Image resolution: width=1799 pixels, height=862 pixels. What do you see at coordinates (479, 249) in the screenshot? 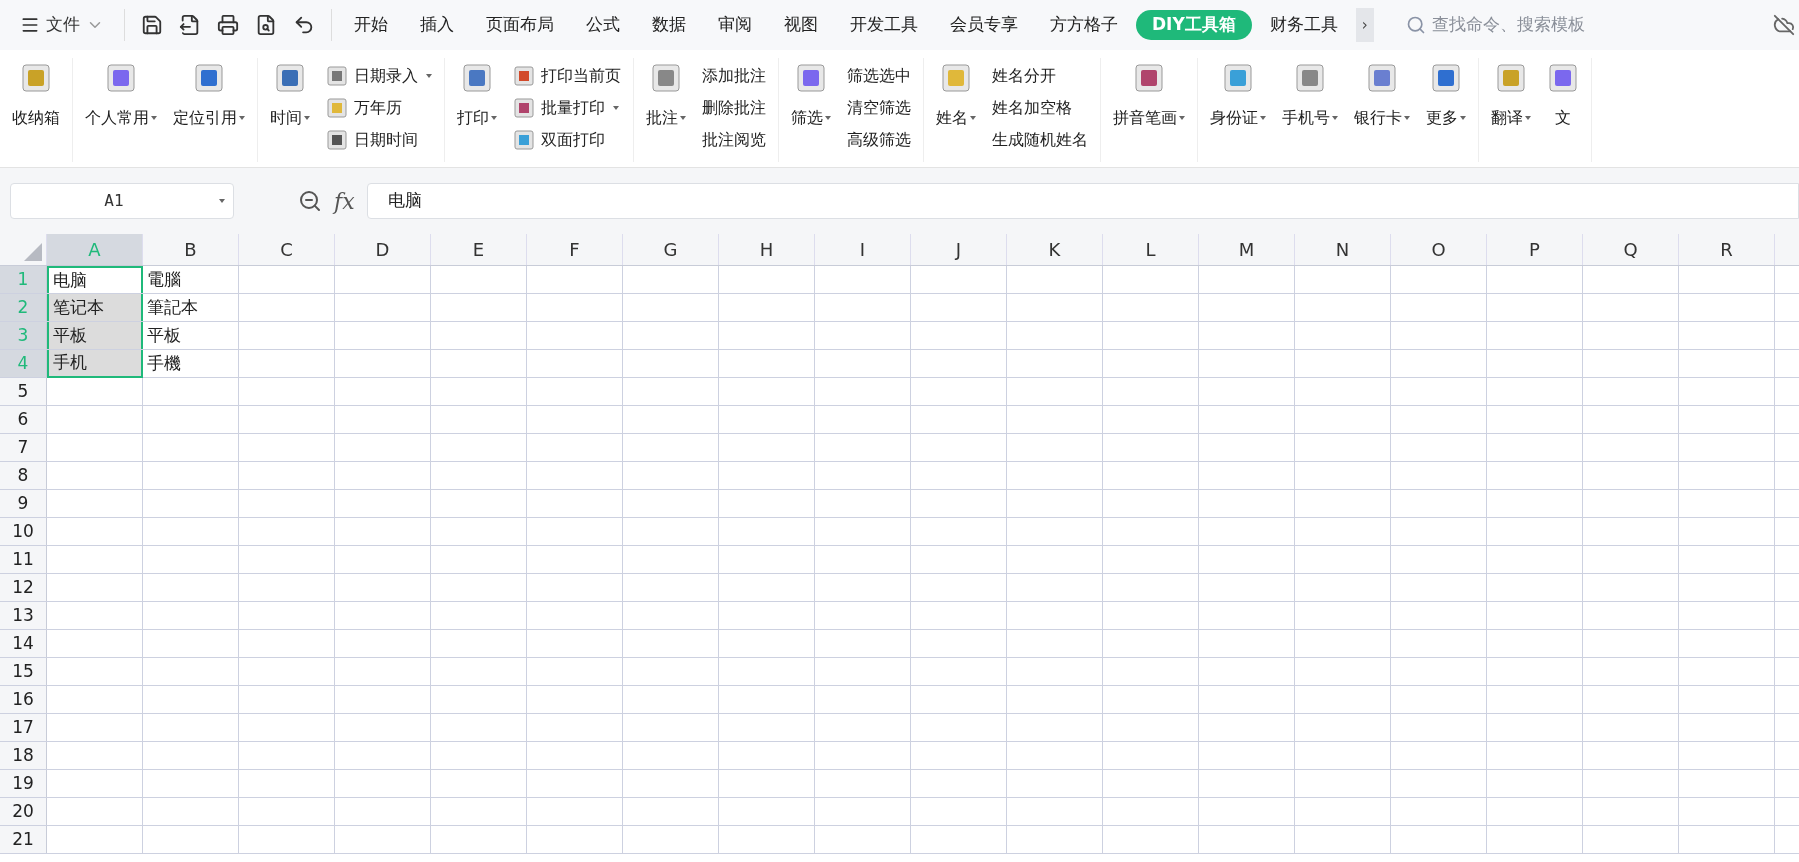
I see `column-header: E` at bounding box center [479, 249].